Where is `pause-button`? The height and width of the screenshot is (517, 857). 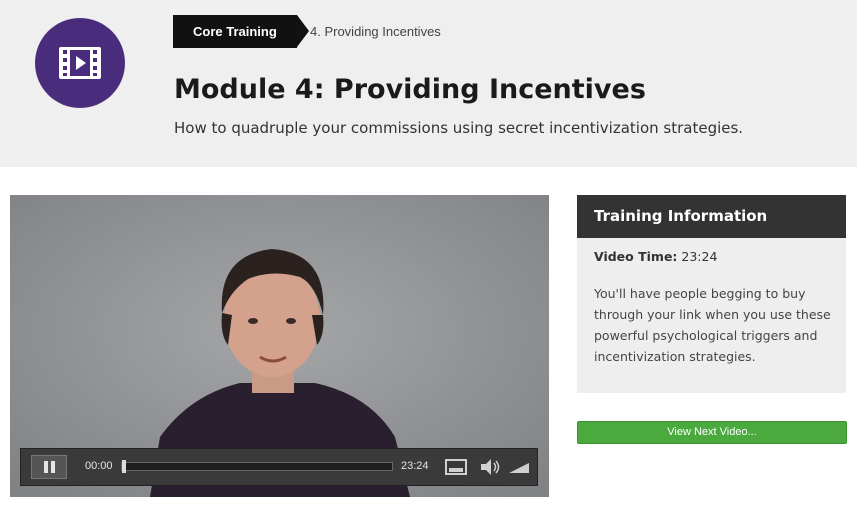 pause-button is located at coordinates (49, 467).